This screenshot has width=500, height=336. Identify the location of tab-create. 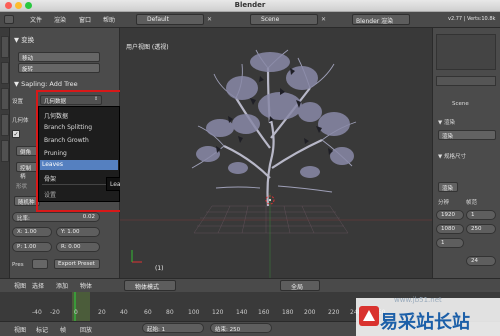
(5, 73).